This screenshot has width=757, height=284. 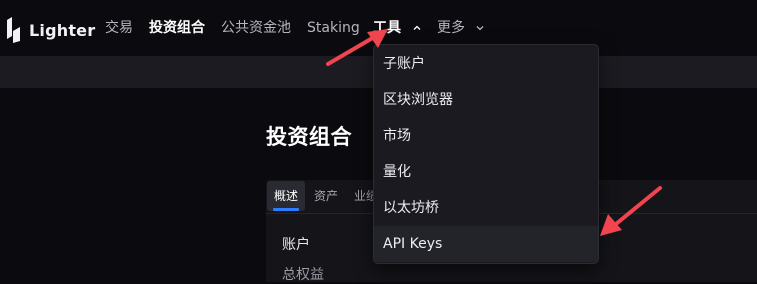 What do you see at coordinates (13, 30) in the screenshot?
I see `lighter-logo-icon` at bounding box center [13, 30].